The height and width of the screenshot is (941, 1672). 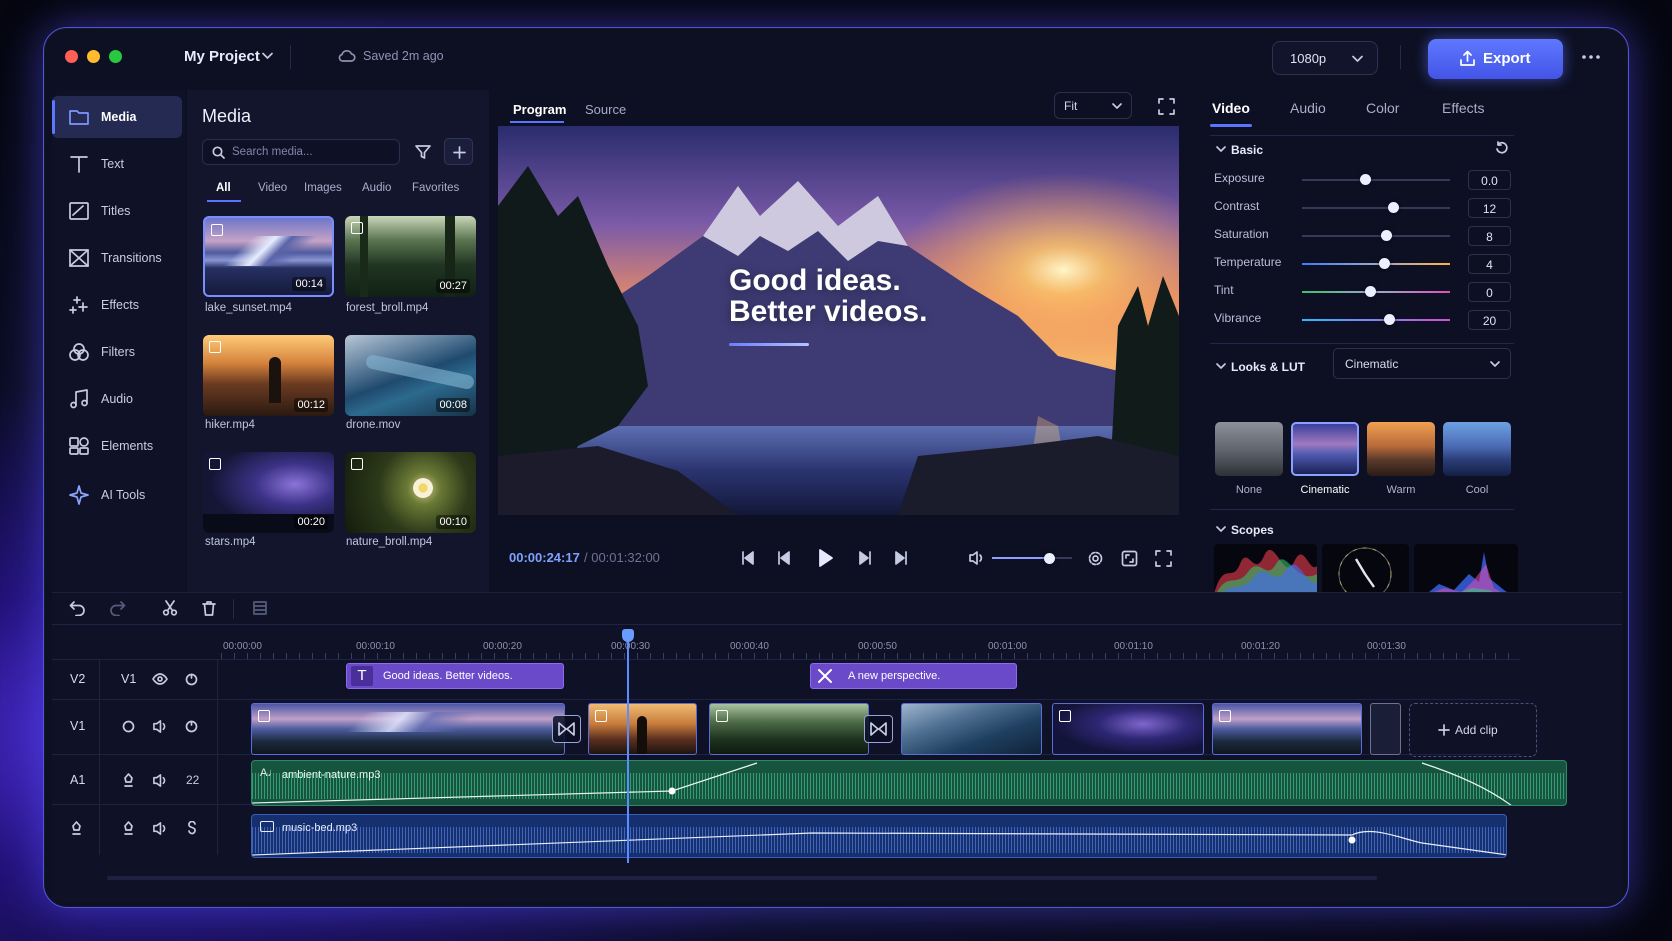 I want to click on reset-icon, so click(x=1502, y=148).